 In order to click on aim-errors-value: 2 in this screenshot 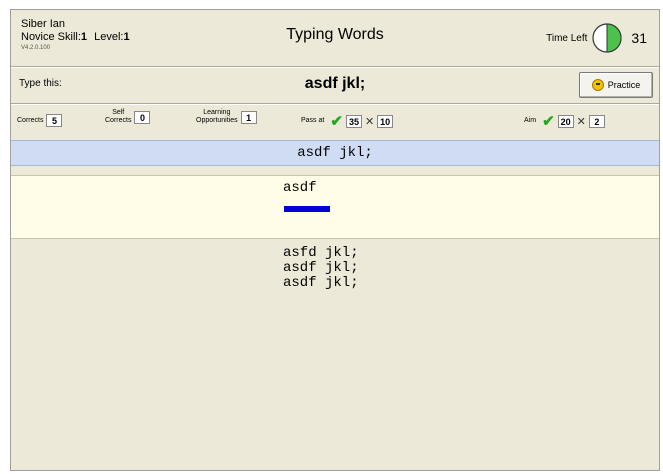, I will do `click(596, 121)`.